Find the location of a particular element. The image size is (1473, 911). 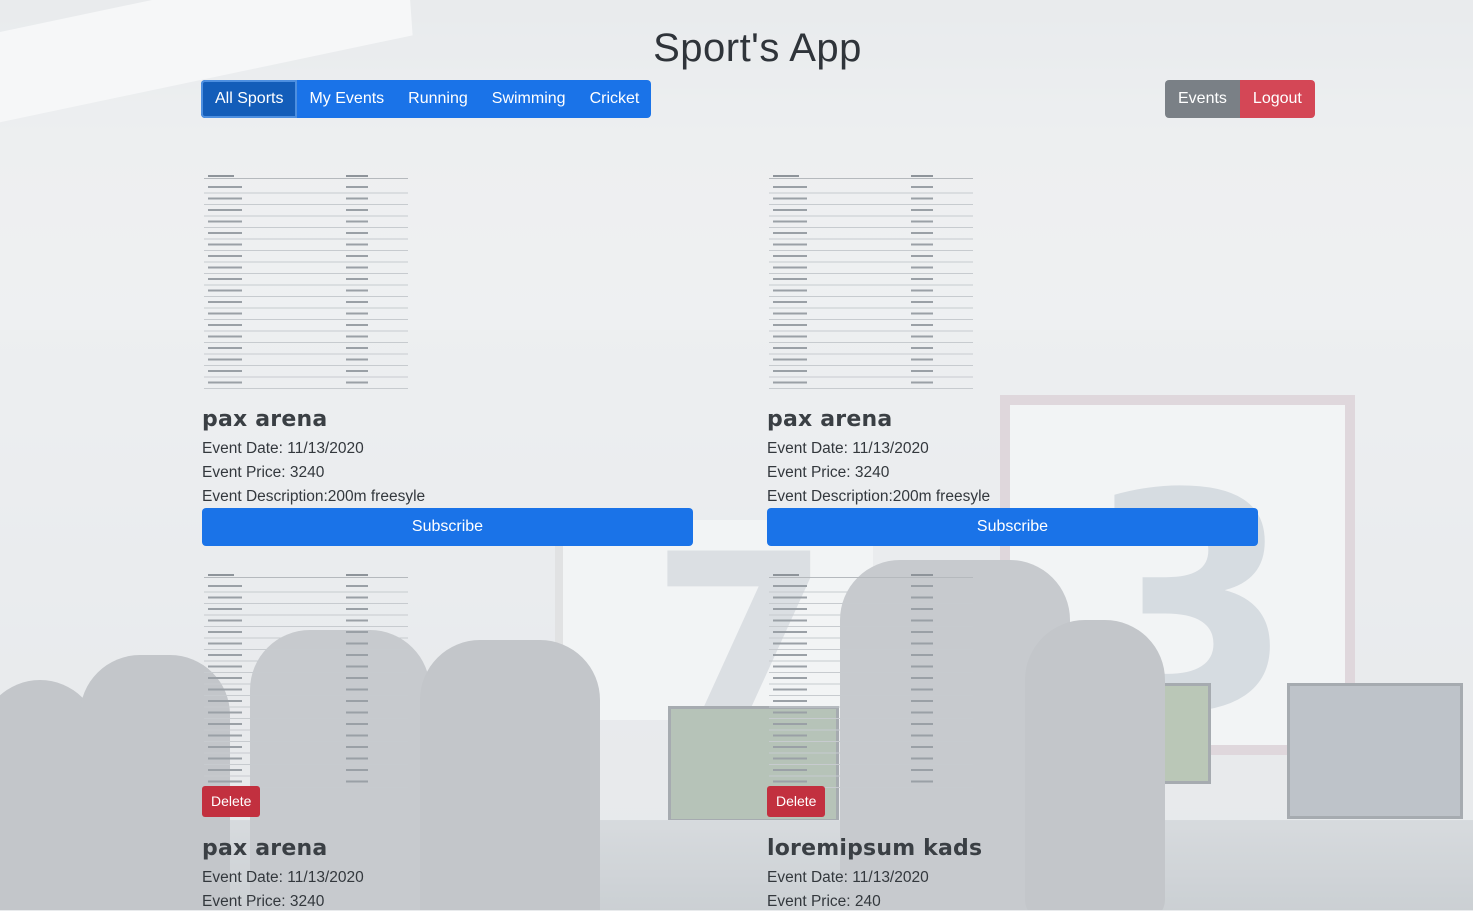

filter-running-button: Running is located at coordinates (438, 99).